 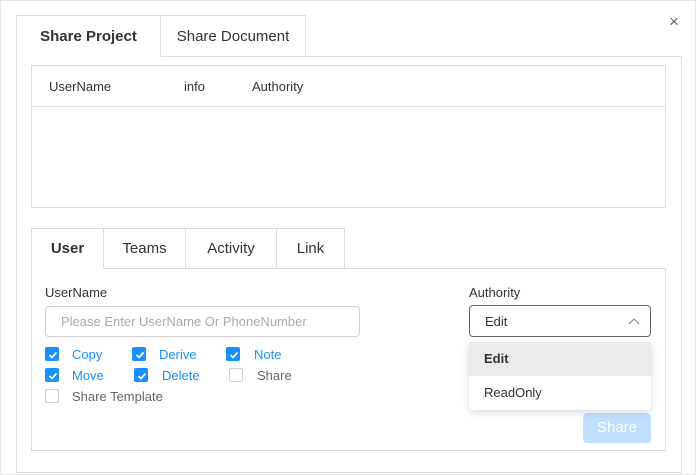 I want to click on tab-share-document: Share Document, so click(x=233, y=36).